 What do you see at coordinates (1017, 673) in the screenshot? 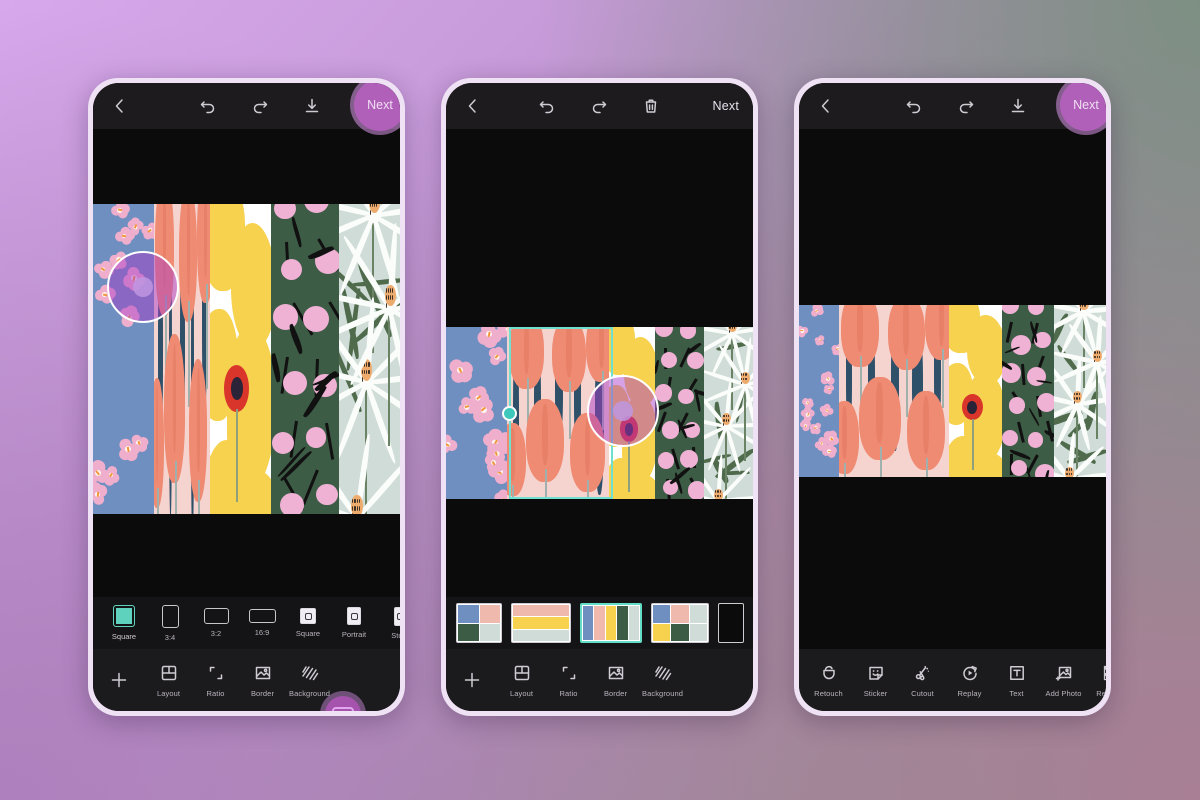
I see `text-box-icon` at bounding box center [1017, 673].